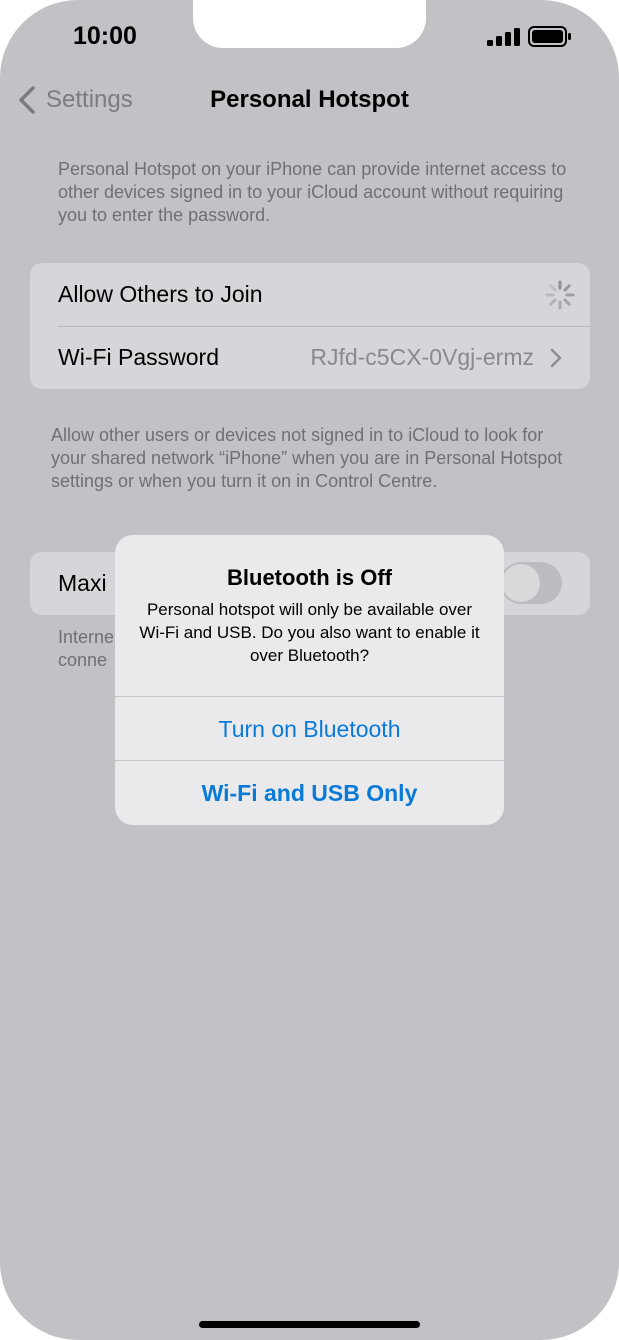  What do you see at coordinates (309, 728) in the screenshot?
I see `turn-on-bluetooth-button: Turn on Bluetooth` at bounding box center [309, 728].